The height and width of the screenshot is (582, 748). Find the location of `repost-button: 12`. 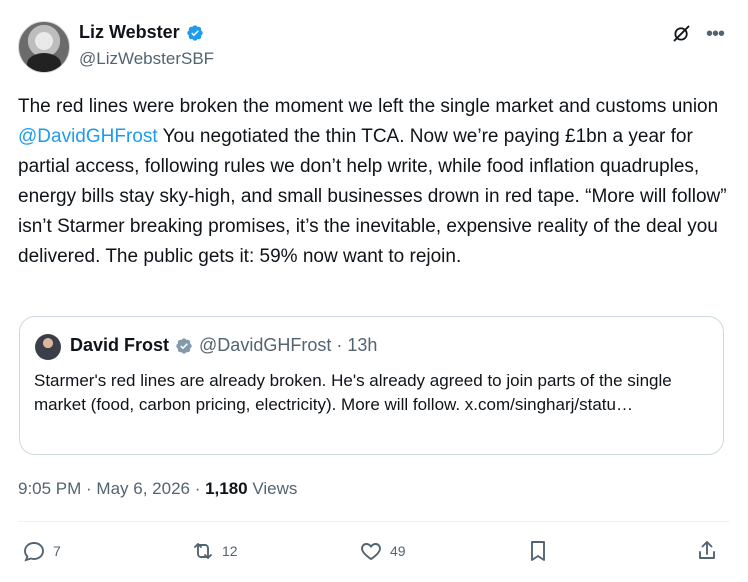

repost-button: 12 is located at coordinates (214, 551).